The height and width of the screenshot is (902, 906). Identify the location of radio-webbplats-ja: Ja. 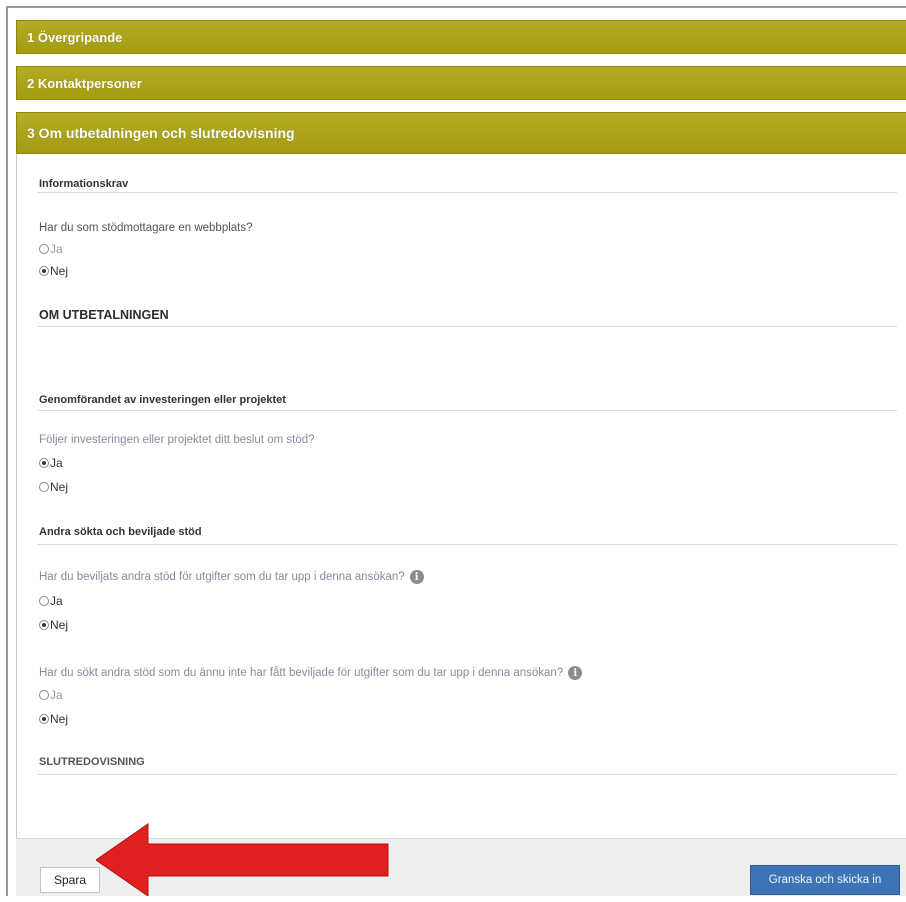
(51, 249).